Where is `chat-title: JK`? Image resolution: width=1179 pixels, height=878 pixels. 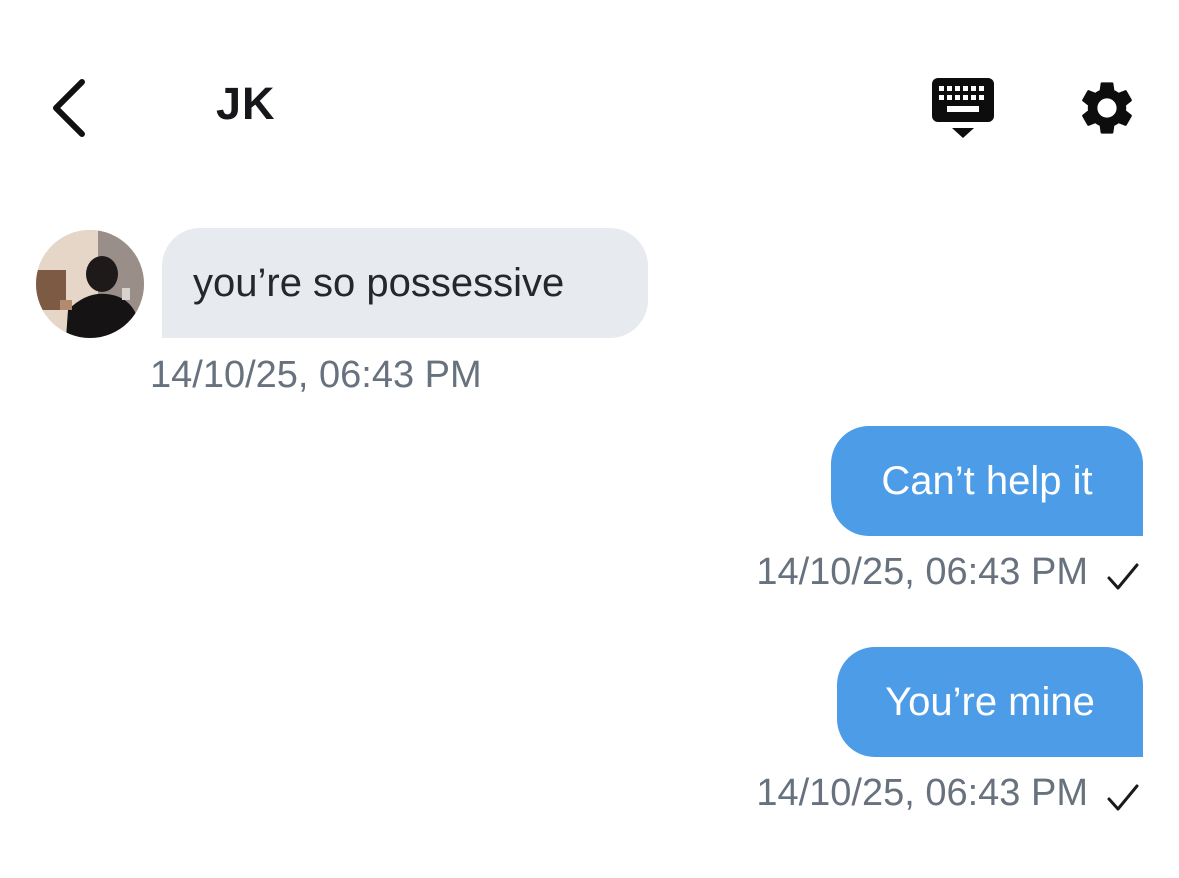
chat-title: JK is located at coordinates (246, 103).